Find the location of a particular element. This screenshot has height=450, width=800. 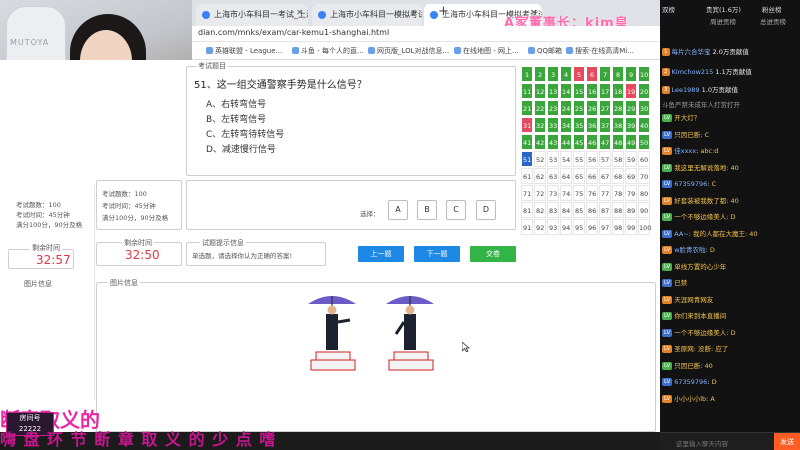

answer-grid-cell: 57 is located at coordinates (605, 159).